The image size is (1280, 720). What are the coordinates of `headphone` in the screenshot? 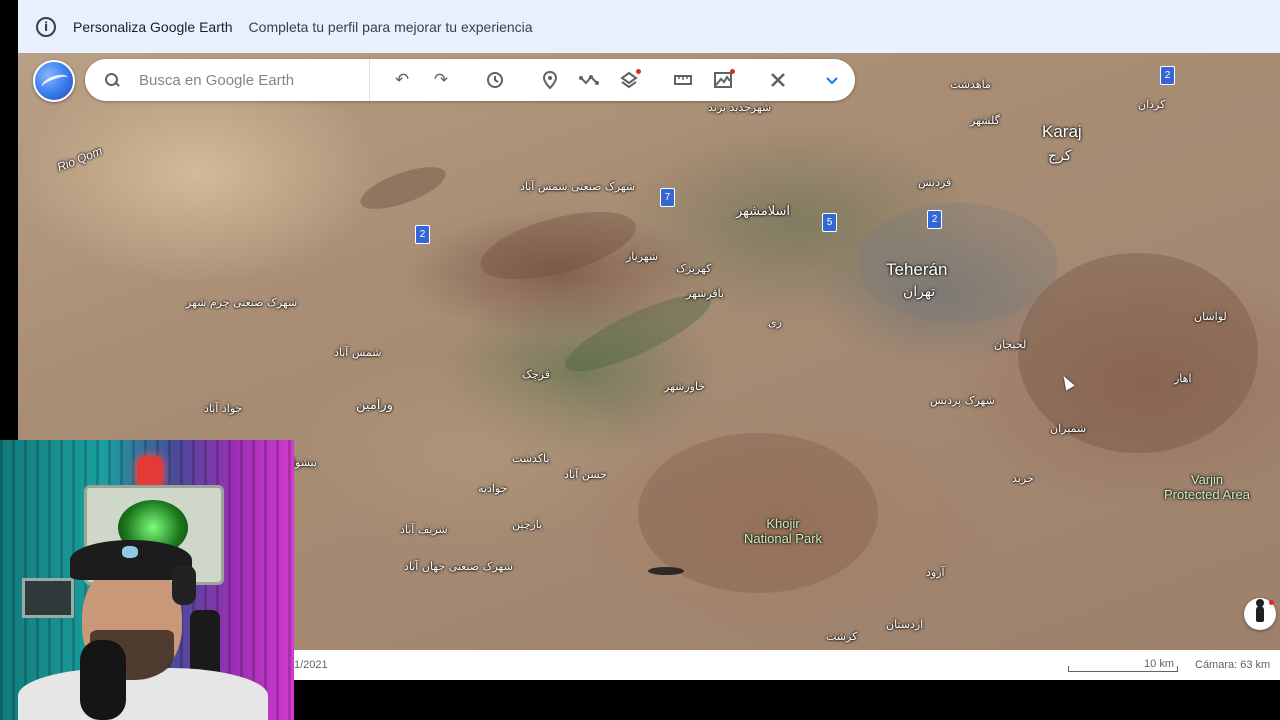 It's located at (184, 585).